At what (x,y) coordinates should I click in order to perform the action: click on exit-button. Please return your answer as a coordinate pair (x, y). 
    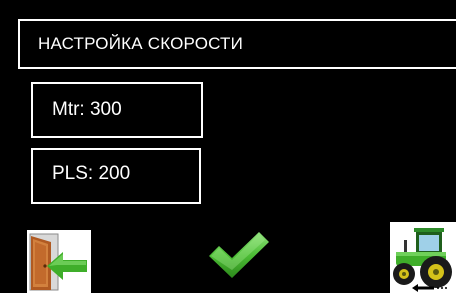
    Looking at the image, I should click on (59, 261).